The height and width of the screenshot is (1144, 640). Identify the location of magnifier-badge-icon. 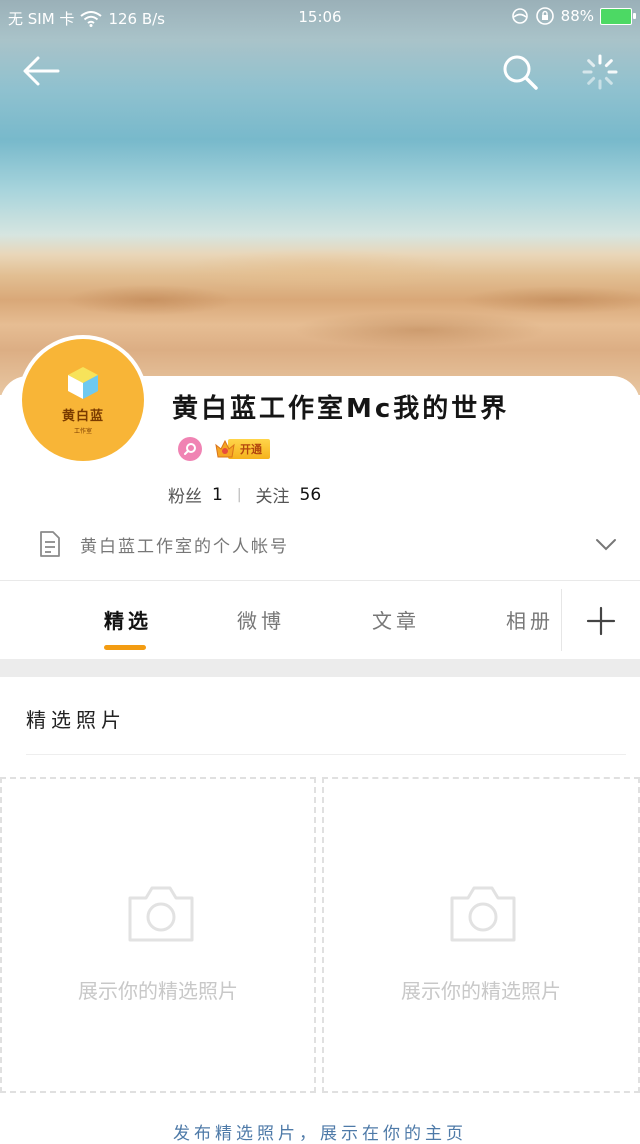
(190, 449).